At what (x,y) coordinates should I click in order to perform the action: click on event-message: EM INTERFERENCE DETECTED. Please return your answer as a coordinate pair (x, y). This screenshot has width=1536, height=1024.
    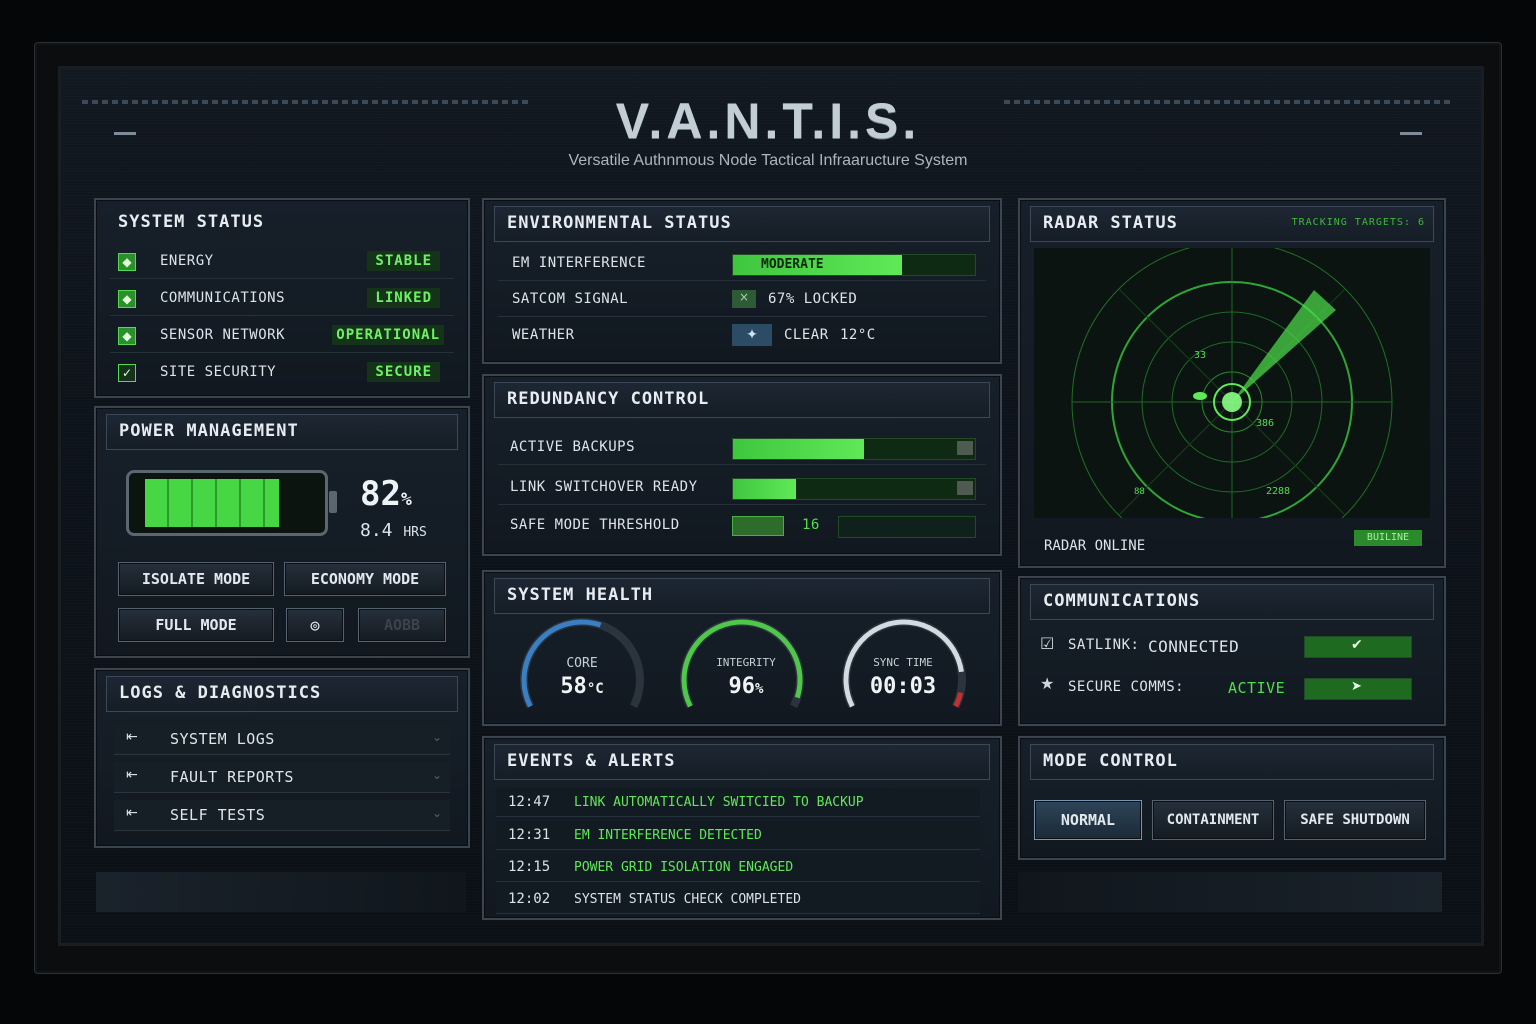
    Looking at the image, I should click on (668, 835).